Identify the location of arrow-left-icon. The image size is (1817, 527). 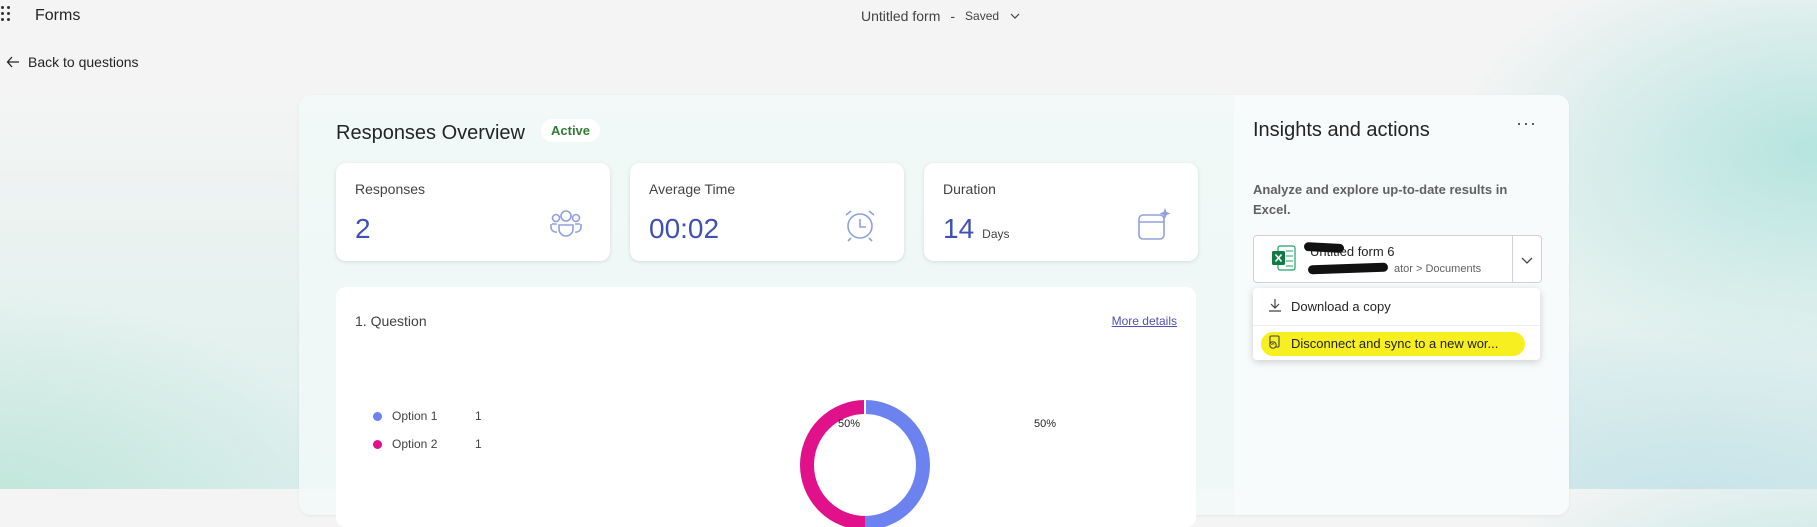
(12, 62).